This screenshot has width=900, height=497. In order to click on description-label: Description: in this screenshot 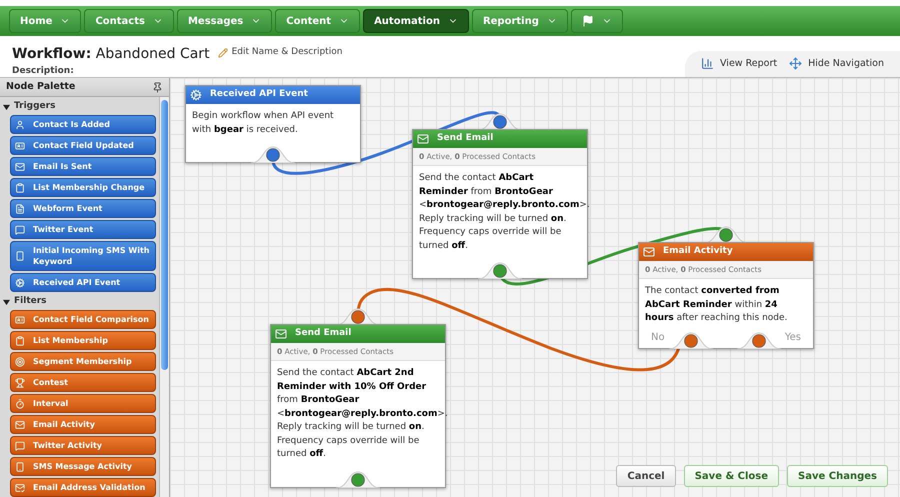, I will do `click(43, 71)`.